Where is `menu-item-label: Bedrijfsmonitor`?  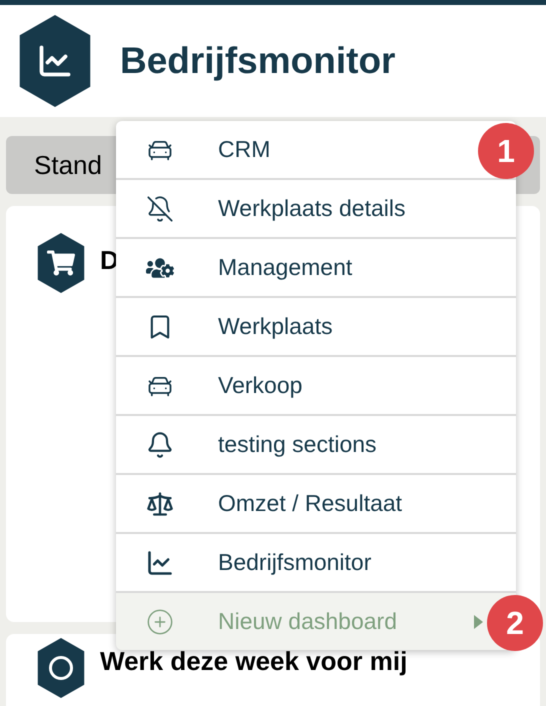
menu-item-label: Bedrijfsmonitor is located at coordinates (295, 563).